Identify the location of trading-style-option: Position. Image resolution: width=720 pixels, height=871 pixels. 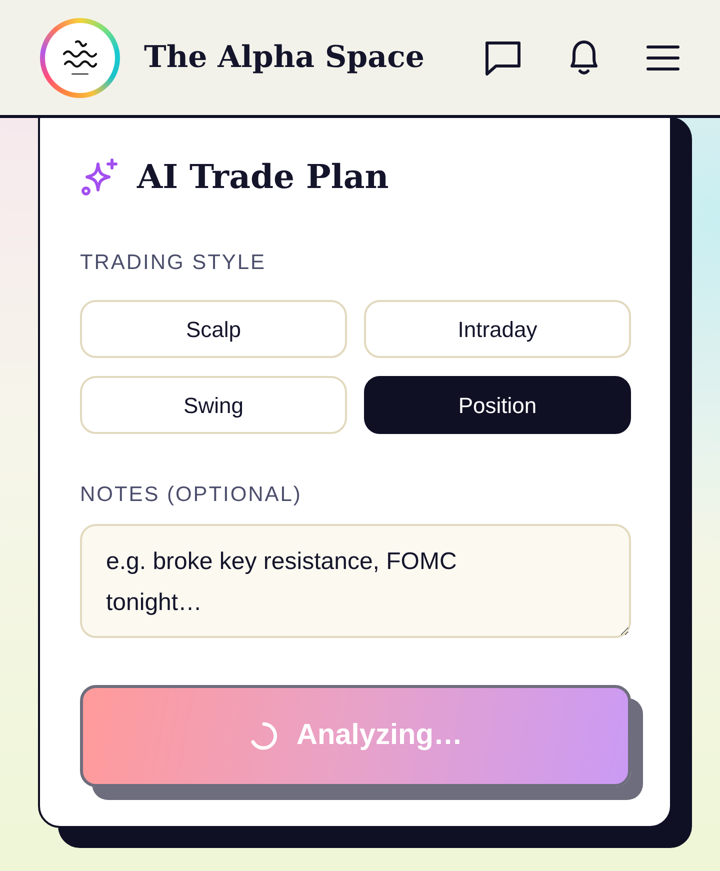
(497, 405).